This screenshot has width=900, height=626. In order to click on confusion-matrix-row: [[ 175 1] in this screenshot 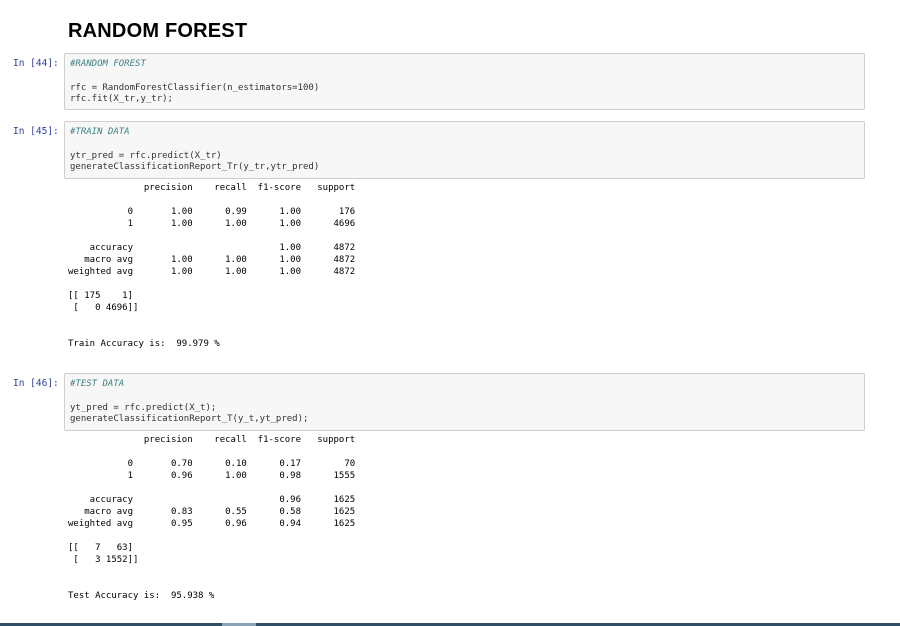, I will do `click(101, 296)`.